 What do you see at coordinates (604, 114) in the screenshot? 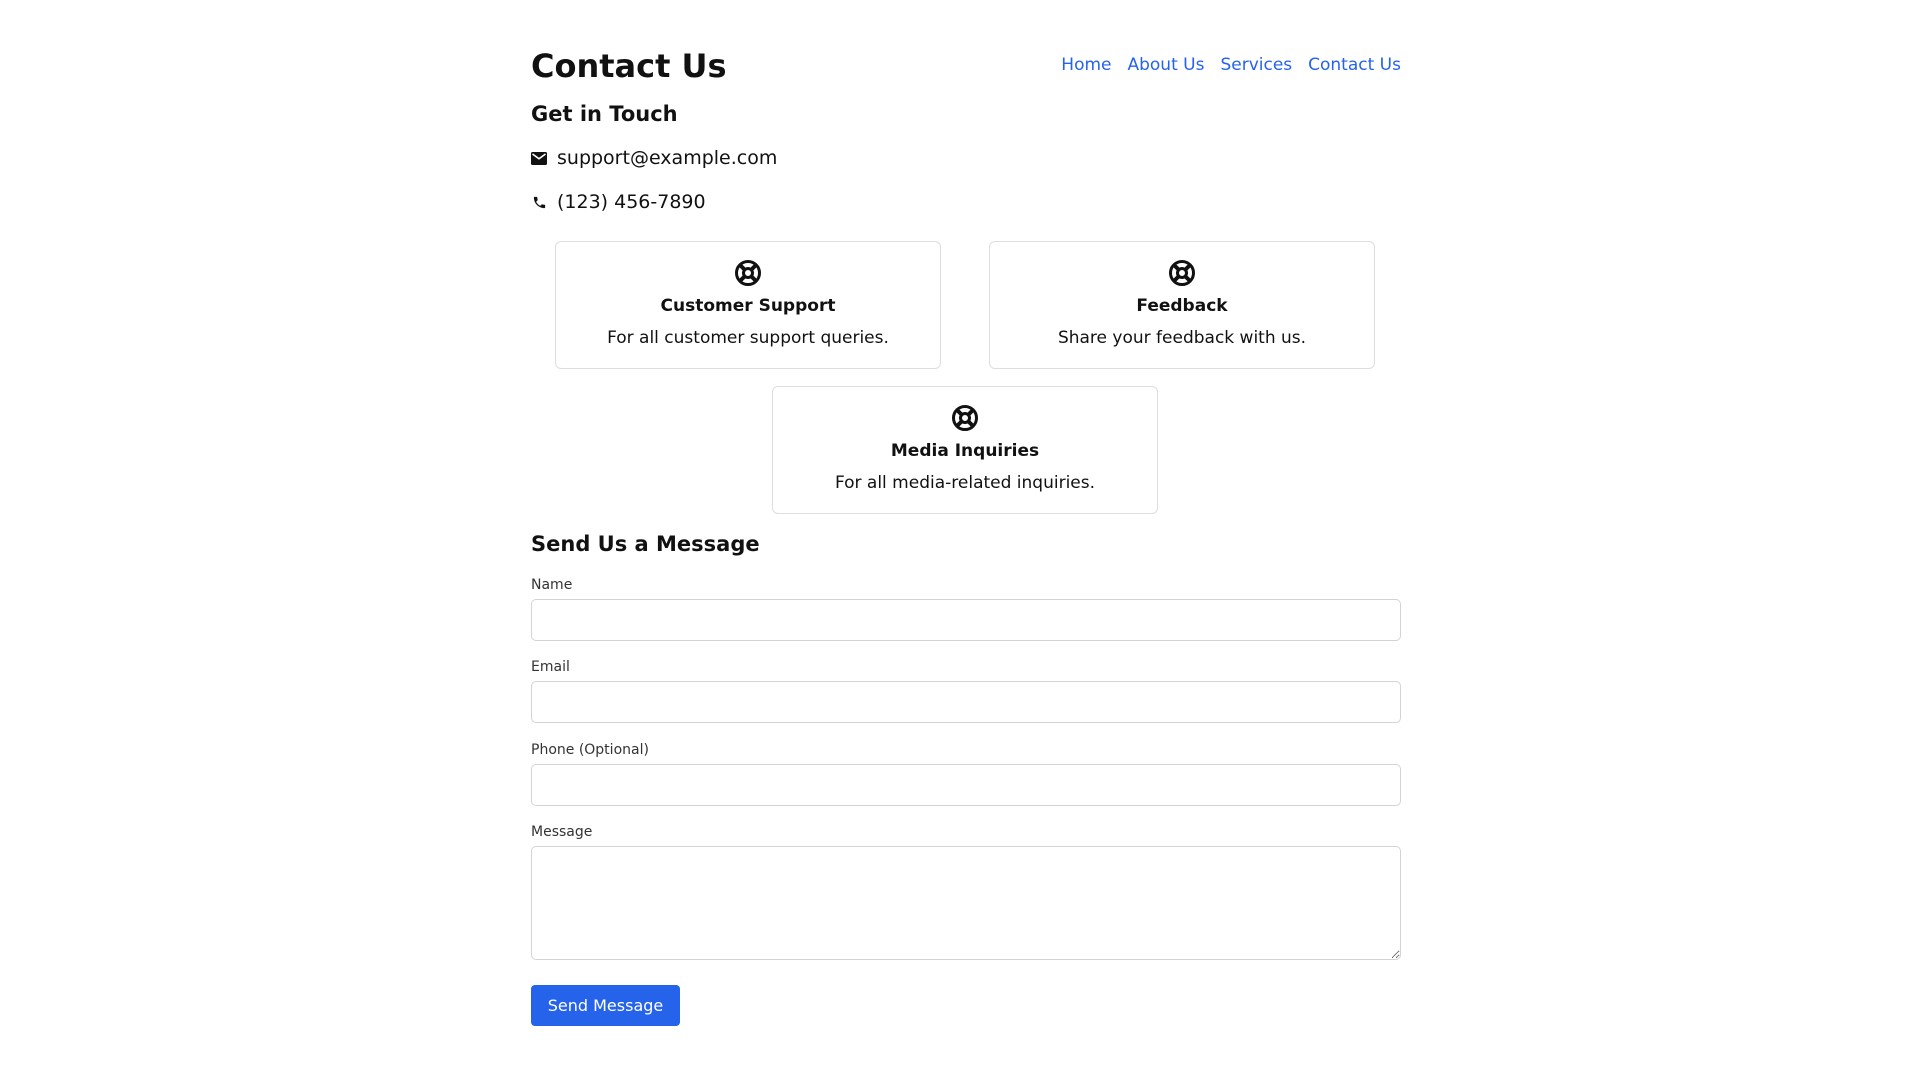
I see `get-in-touch-heading: Get in Touch` at bounding box center [604, 114].